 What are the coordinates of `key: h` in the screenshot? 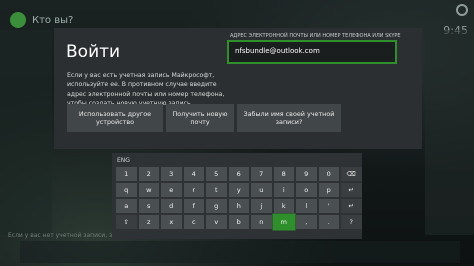 It's located at (238, 206).